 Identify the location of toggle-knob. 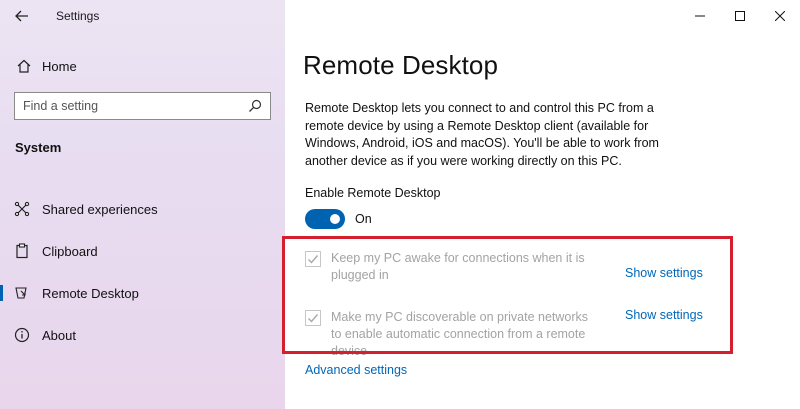
(335, 219).